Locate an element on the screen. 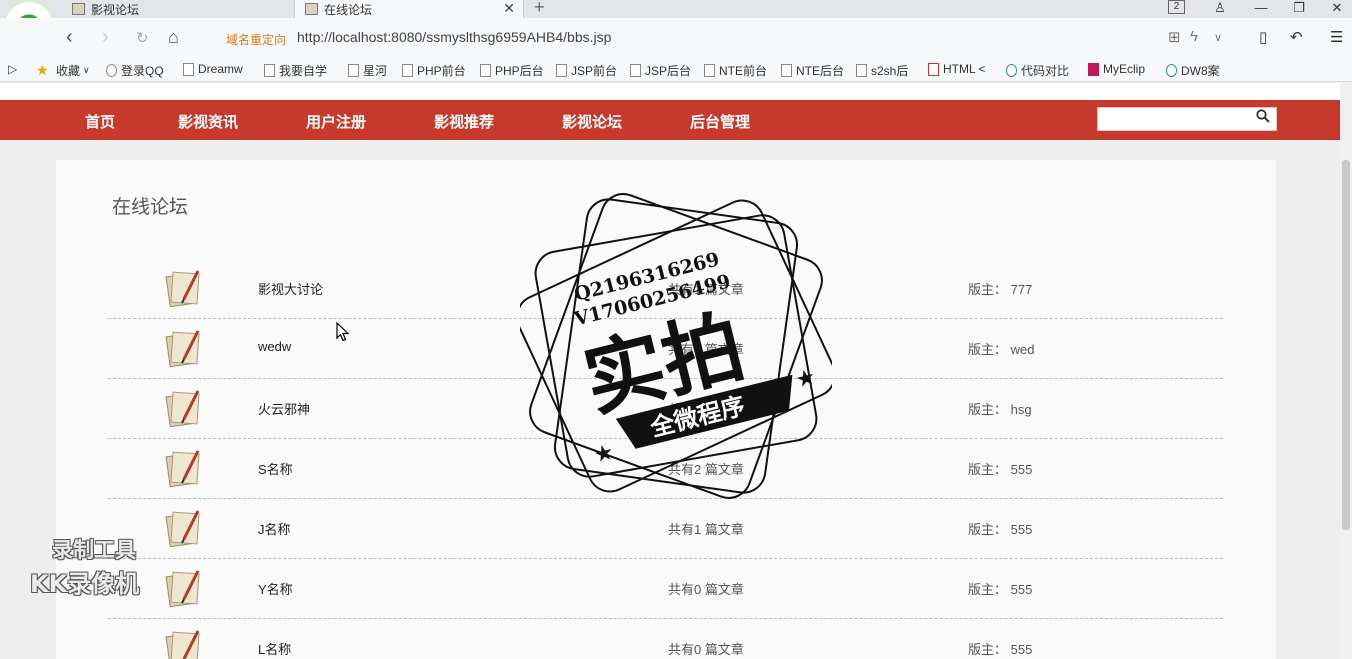 Image resolution: width=1352 pixels, height=659 pixels. nav-home: 首页 is located at coordinates (100, 121).